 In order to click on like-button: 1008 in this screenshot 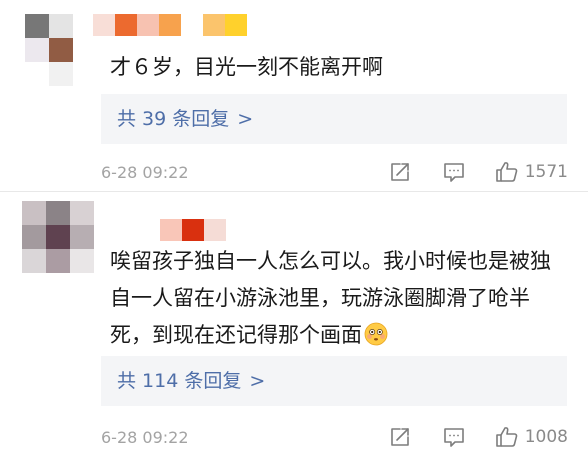, I will do `click(531, 437)`.